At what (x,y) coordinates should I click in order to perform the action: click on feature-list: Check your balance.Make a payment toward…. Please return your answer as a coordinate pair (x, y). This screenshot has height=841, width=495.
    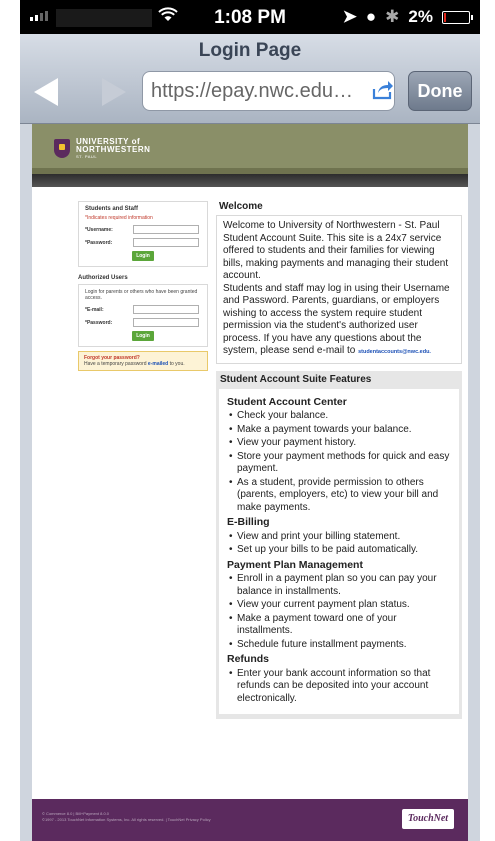
    Looking at the image, I should click on (339, 462).